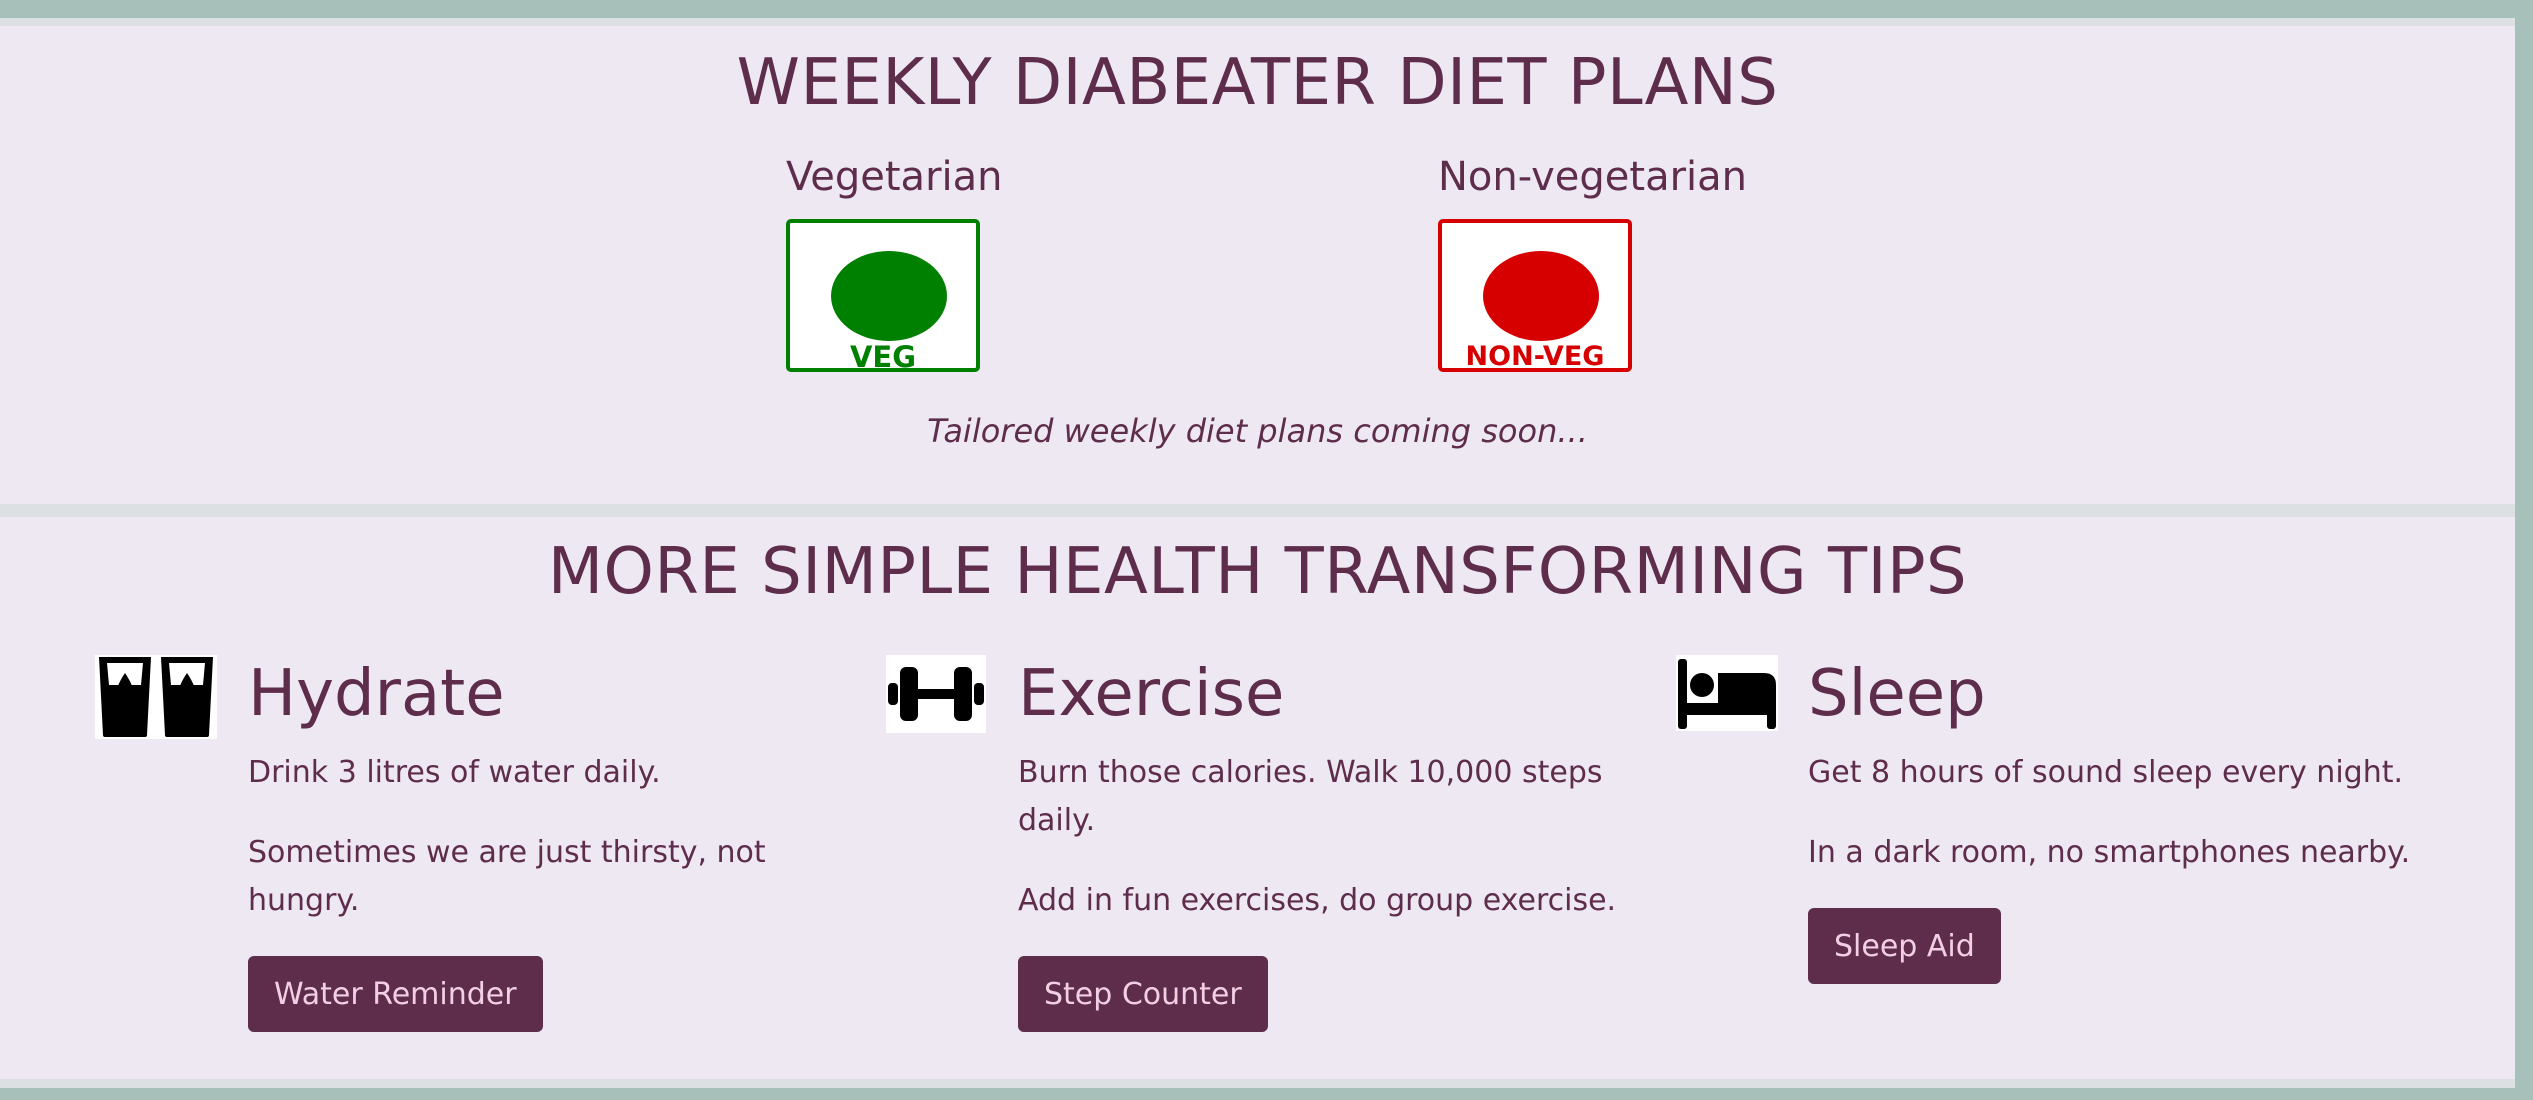  What do you see at coordinates (2109, 852) in the screenshot?
I see `sleep-line-2: In a dark room, no smartphones nearby.` at bounding box center [2109, 852].